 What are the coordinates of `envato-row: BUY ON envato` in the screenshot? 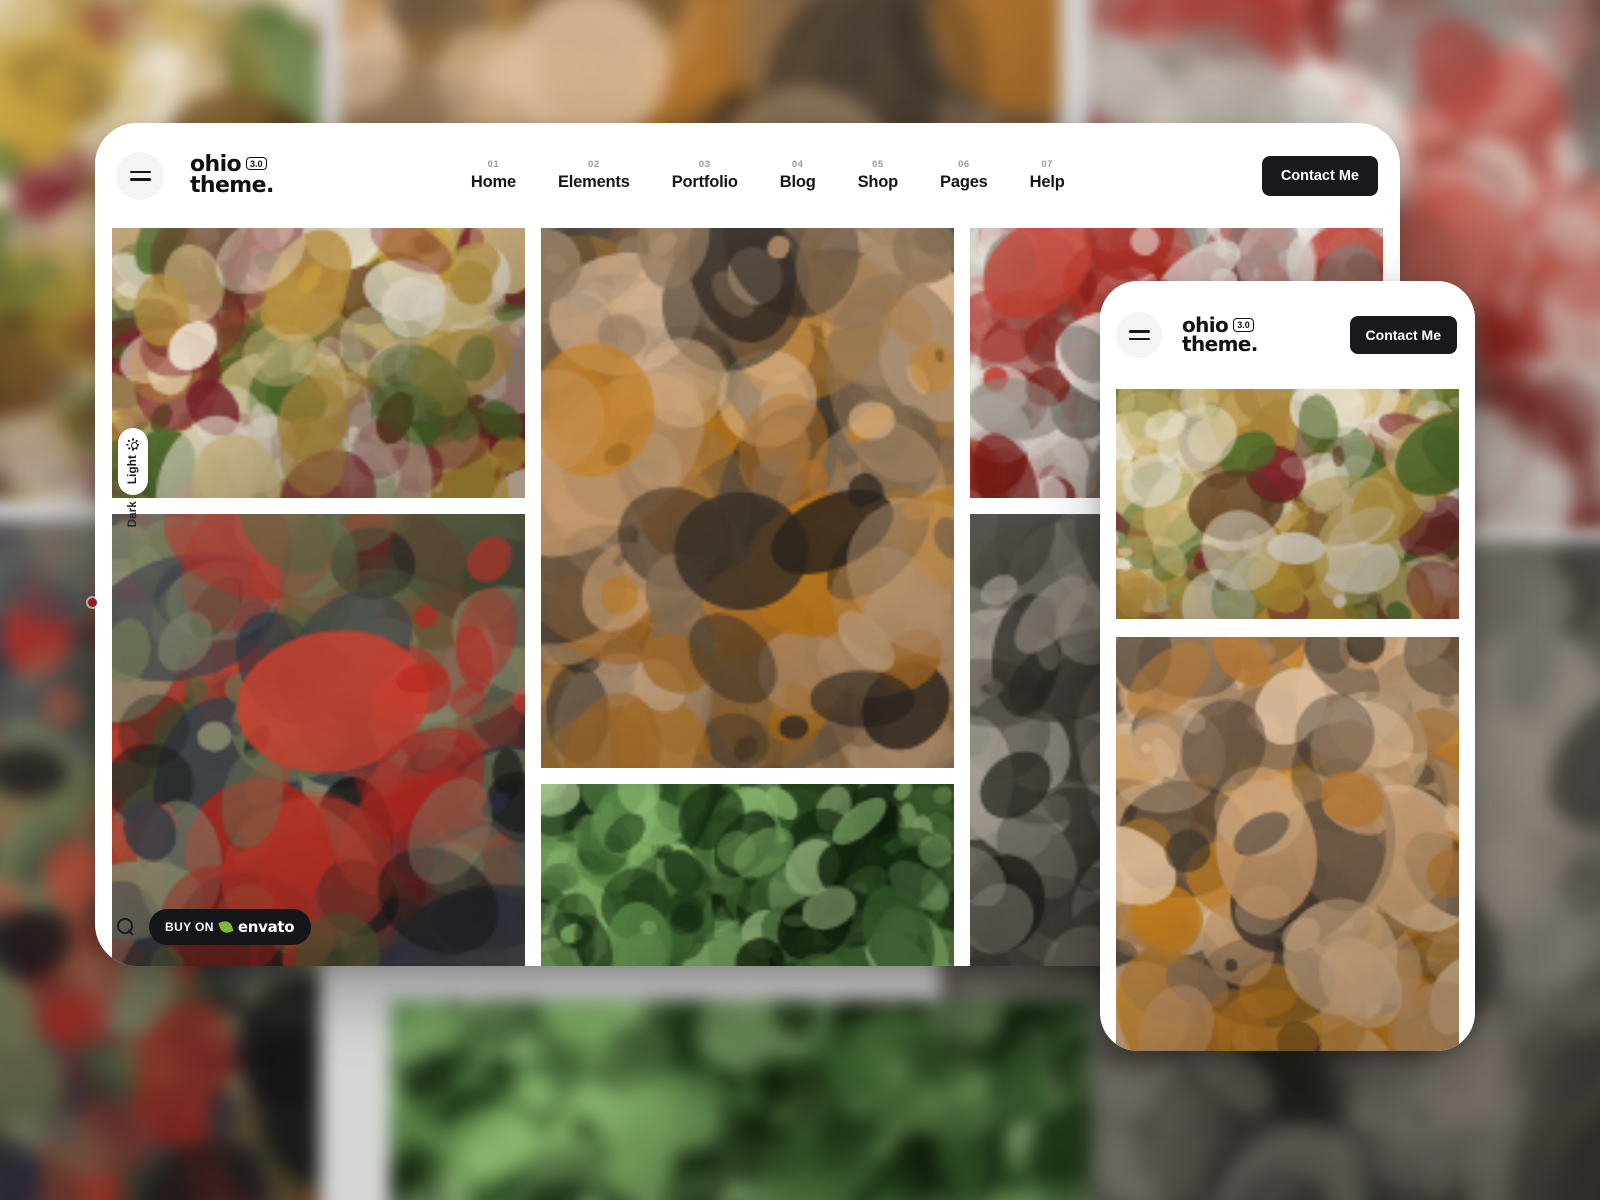 It's located at (214, 927).